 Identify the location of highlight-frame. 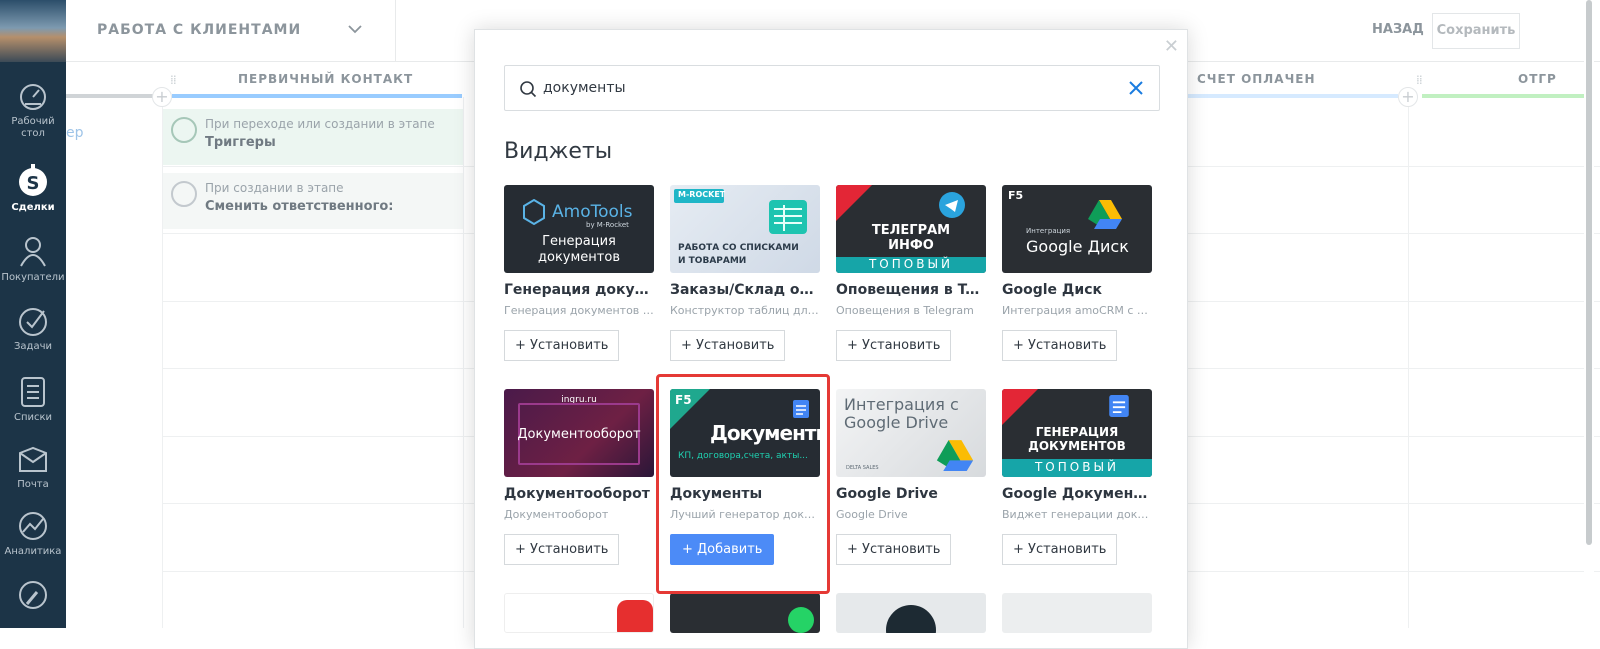
(743, 484).